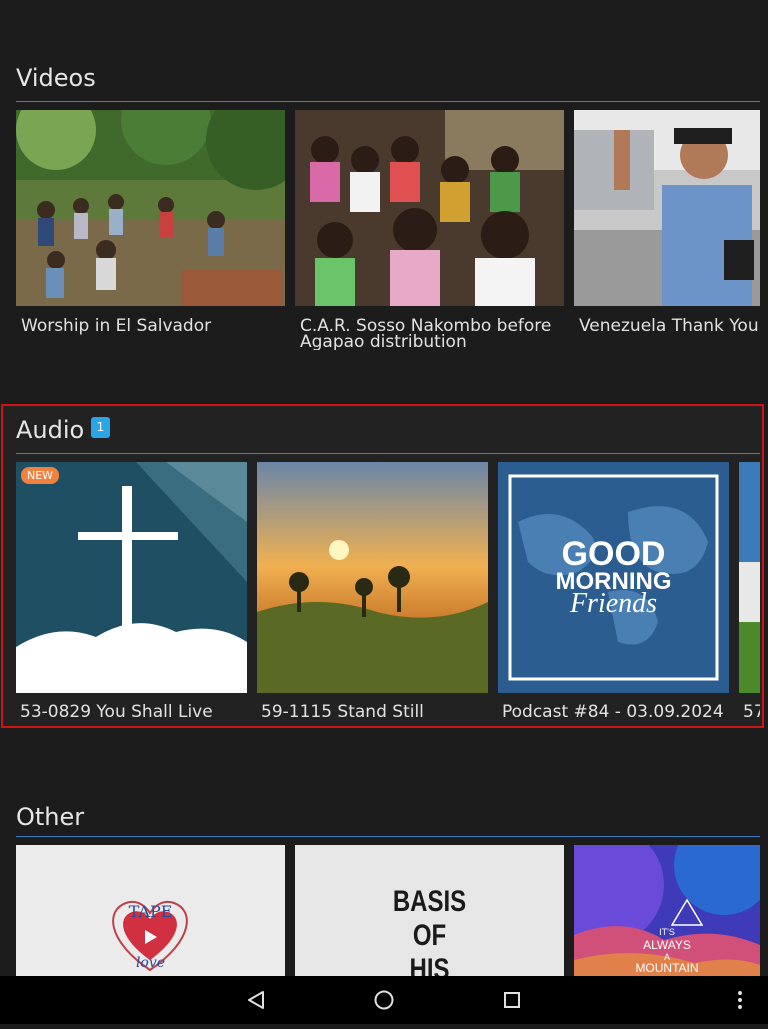 The height and width of the screenshot is (1029, 768). I want to click on audio-card: 59-1115 Stand Still, so click(372, 593).